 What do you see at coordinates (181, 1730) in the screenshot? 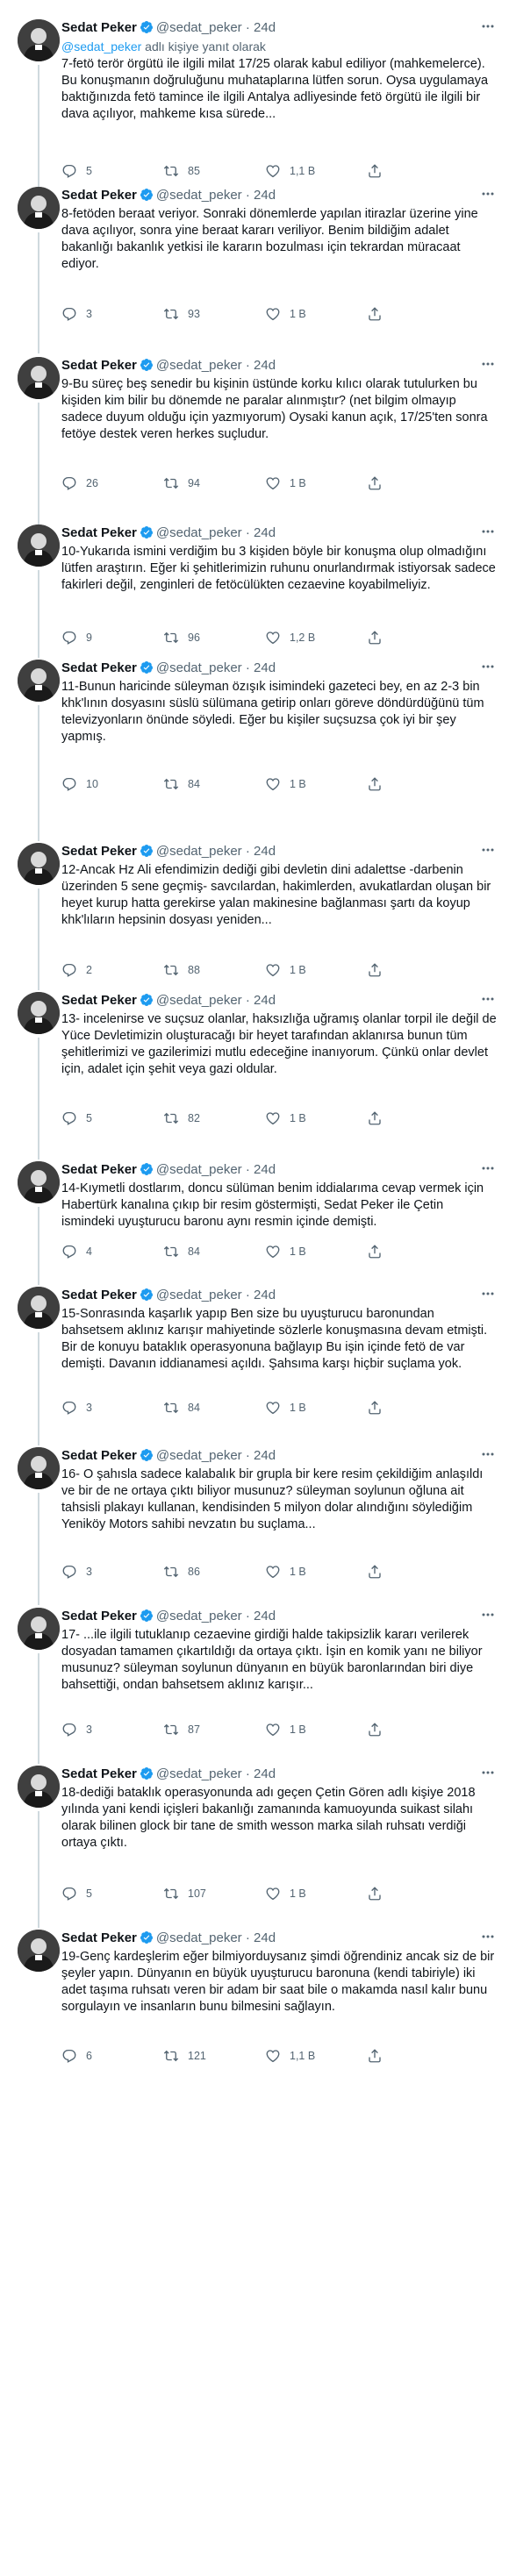
I see `retweet-button: 87` at bounding box center [181, 1730].